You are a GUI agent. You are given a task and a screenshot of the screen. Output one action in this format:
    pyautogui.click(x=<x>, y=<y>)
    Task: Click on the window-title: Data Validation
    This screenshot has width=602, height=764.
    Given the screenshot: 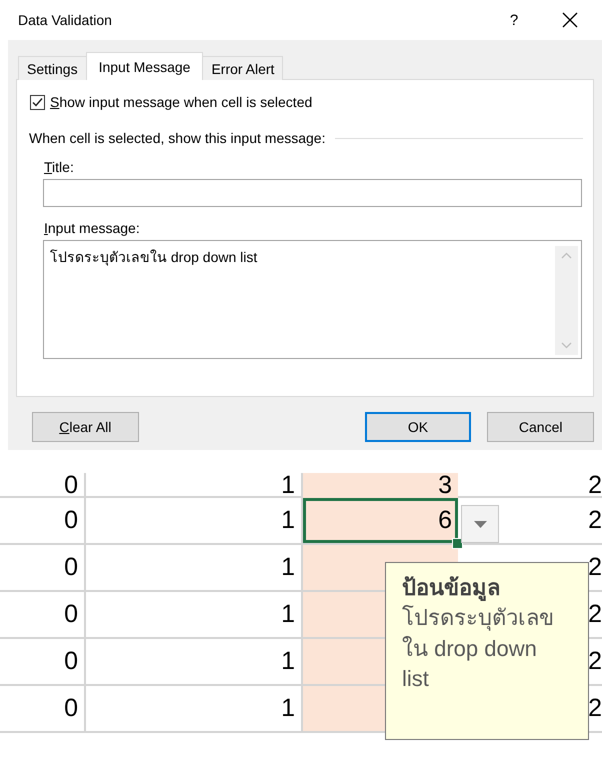 What is the action you would take?
    pyautogui.click(x=65, y=20)
    